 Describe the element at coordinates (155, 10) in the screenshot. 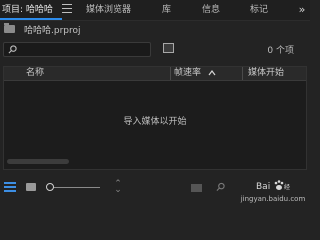

I see `panel-tab-bar: 项目: 哈哈哈 媒体浏览器 库 信息 标记 »` at that location.